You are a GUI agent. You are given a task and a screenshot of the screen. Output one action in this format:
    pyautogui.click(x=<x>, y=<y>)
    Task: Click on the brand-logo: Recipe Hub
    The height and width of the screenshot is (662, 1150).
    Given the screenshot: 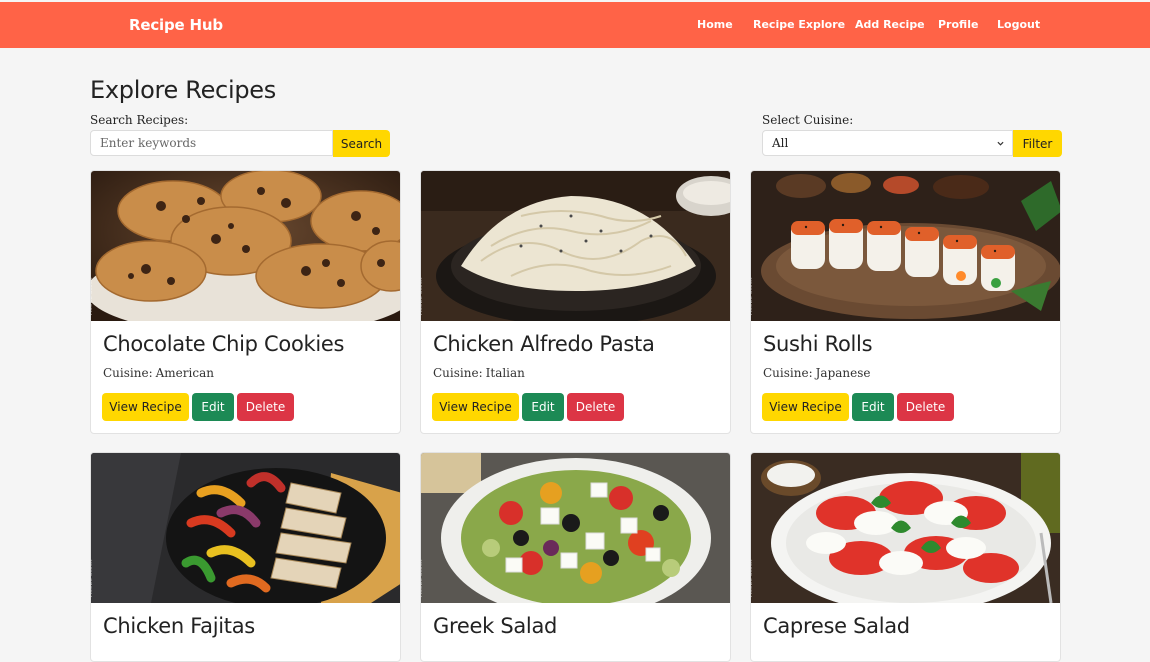 What is the action you would take?
    pyautogui.click(x=176, y=25)
    